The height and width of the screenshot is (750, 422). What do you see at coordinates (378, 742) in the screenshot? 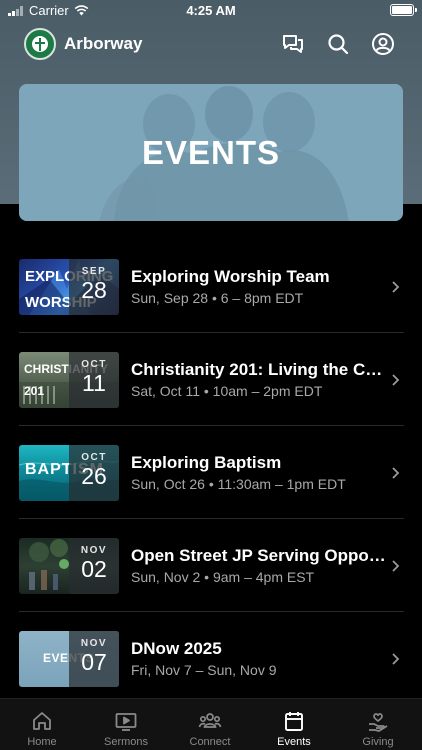
I see `tab-label: Giving` at bounding box center [378, 742].